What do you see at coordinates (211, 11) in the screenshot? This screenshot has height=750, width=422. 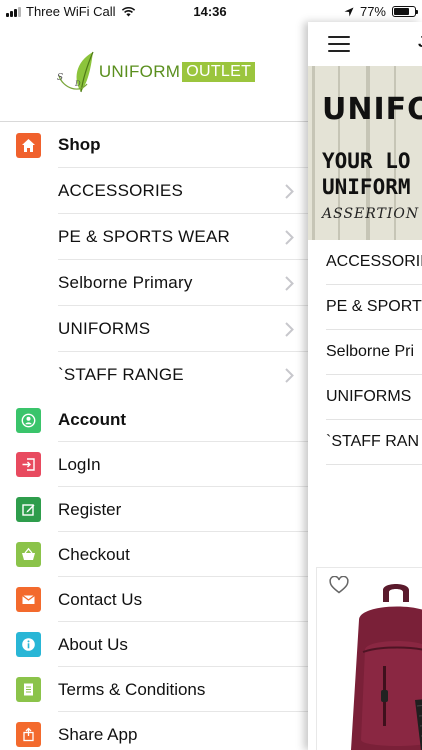 I see `status-bar: Three WiFi Call 14:36 77%` at bounding box center [211, 11].